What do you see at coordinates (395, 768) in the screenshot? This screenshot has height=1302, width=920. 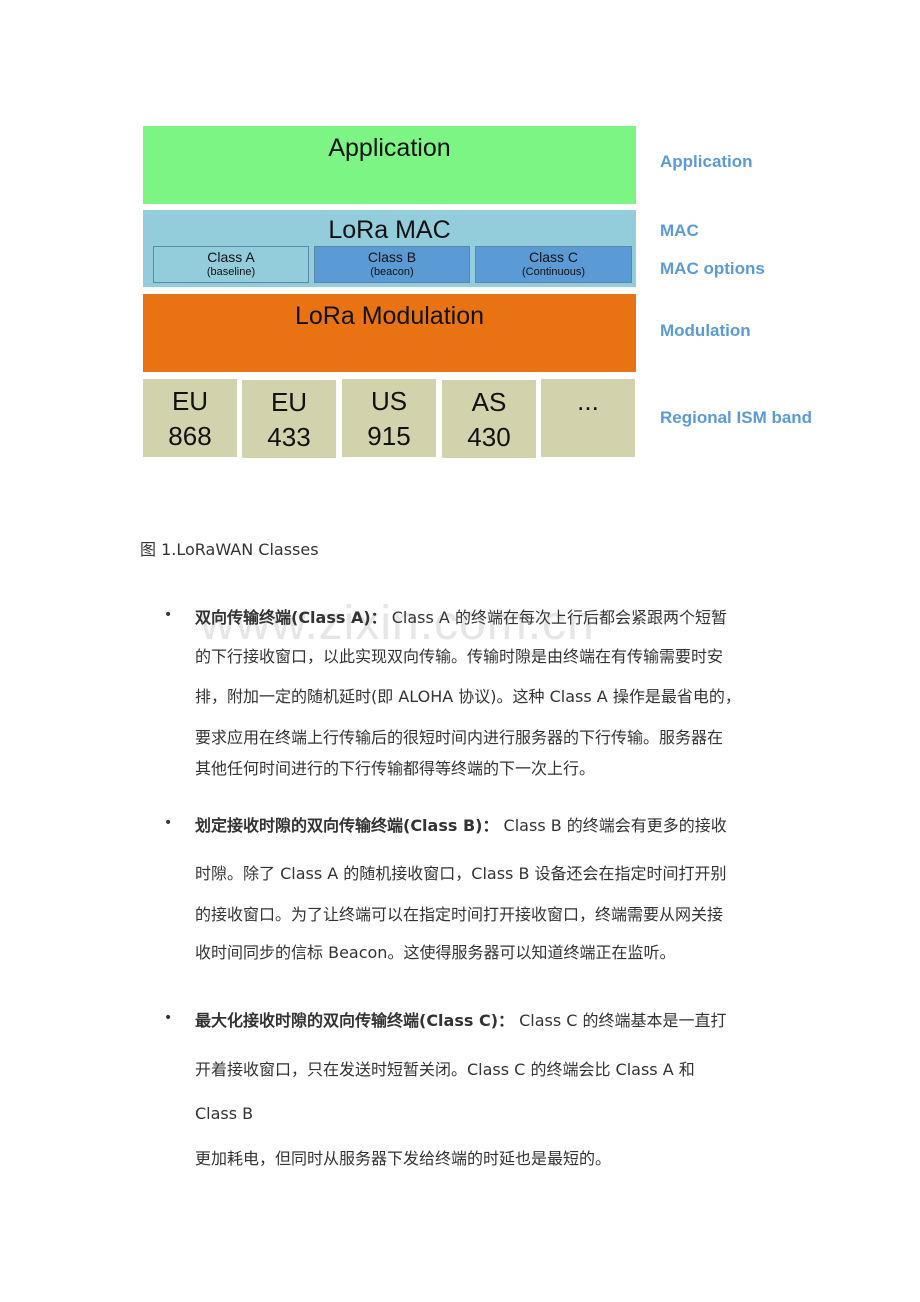 I see `bullet-line: 其他任何时间进行的下行传输都得等终端的下一次上行。` at bounding box center [395, 768].